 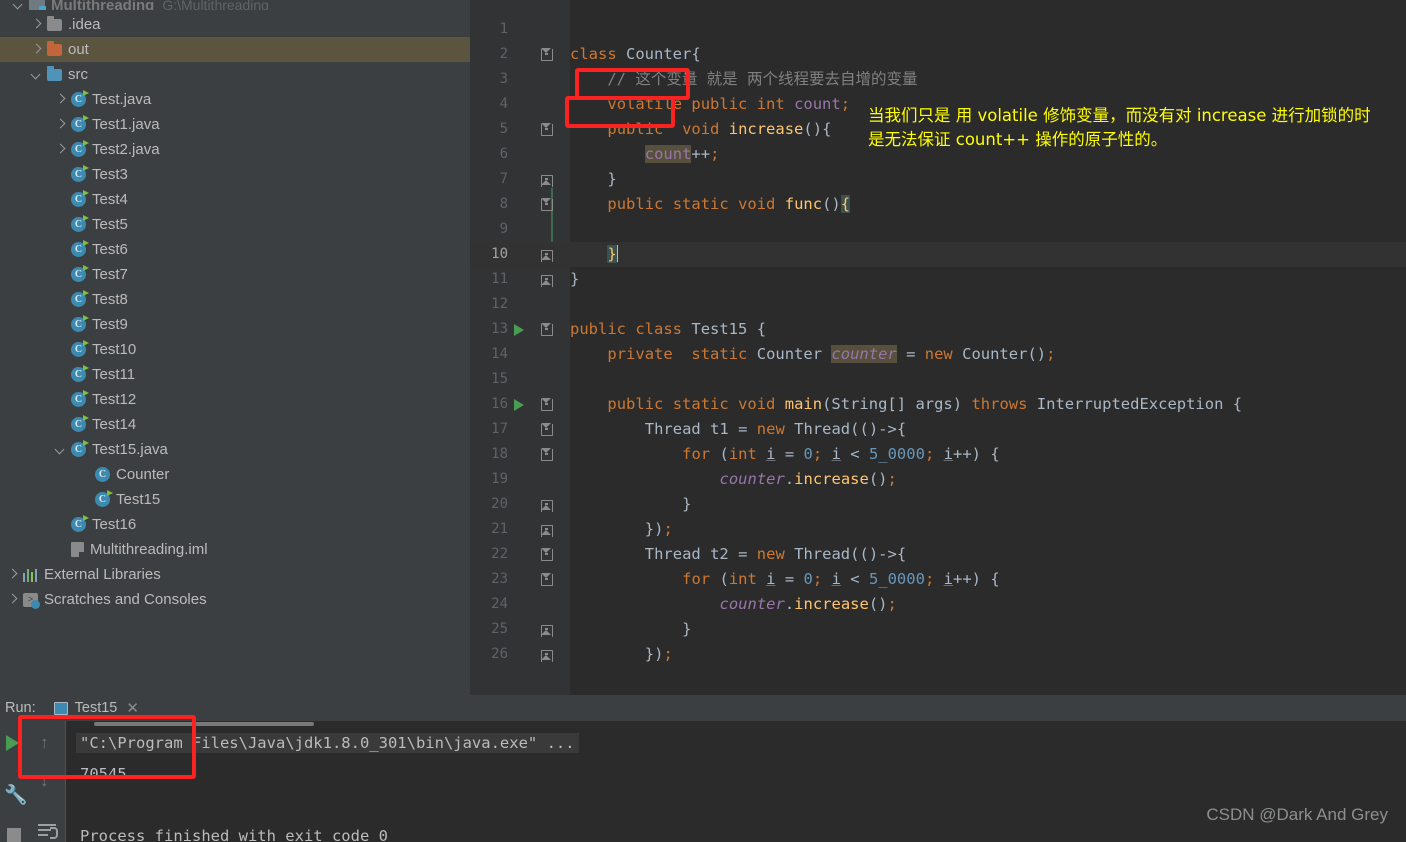 I want to click on code-line-12: 12, so click(x=938, y=304).